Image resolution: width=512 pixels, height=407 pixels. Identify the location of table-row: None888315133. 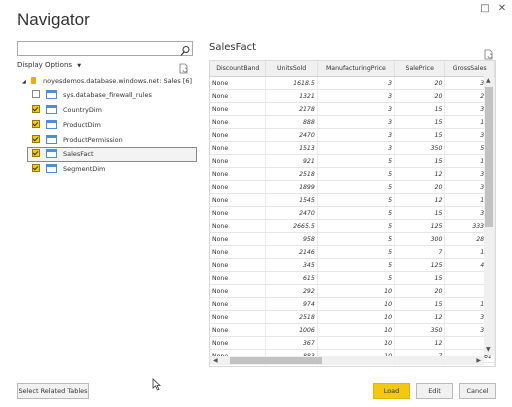
(352, 122).